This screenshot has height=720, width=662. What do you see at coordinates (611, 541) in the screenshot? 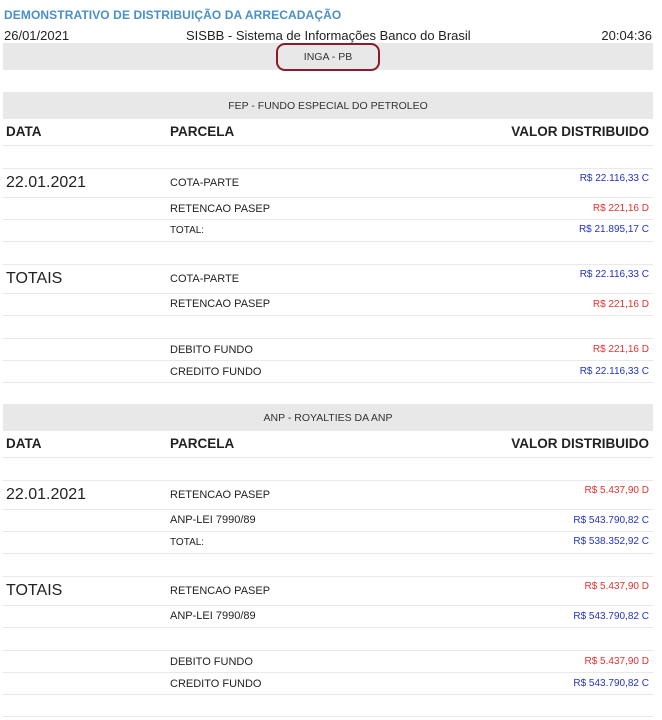
I see `row-value: R$ 538.352,92 C` at bounding box center [611, 541].